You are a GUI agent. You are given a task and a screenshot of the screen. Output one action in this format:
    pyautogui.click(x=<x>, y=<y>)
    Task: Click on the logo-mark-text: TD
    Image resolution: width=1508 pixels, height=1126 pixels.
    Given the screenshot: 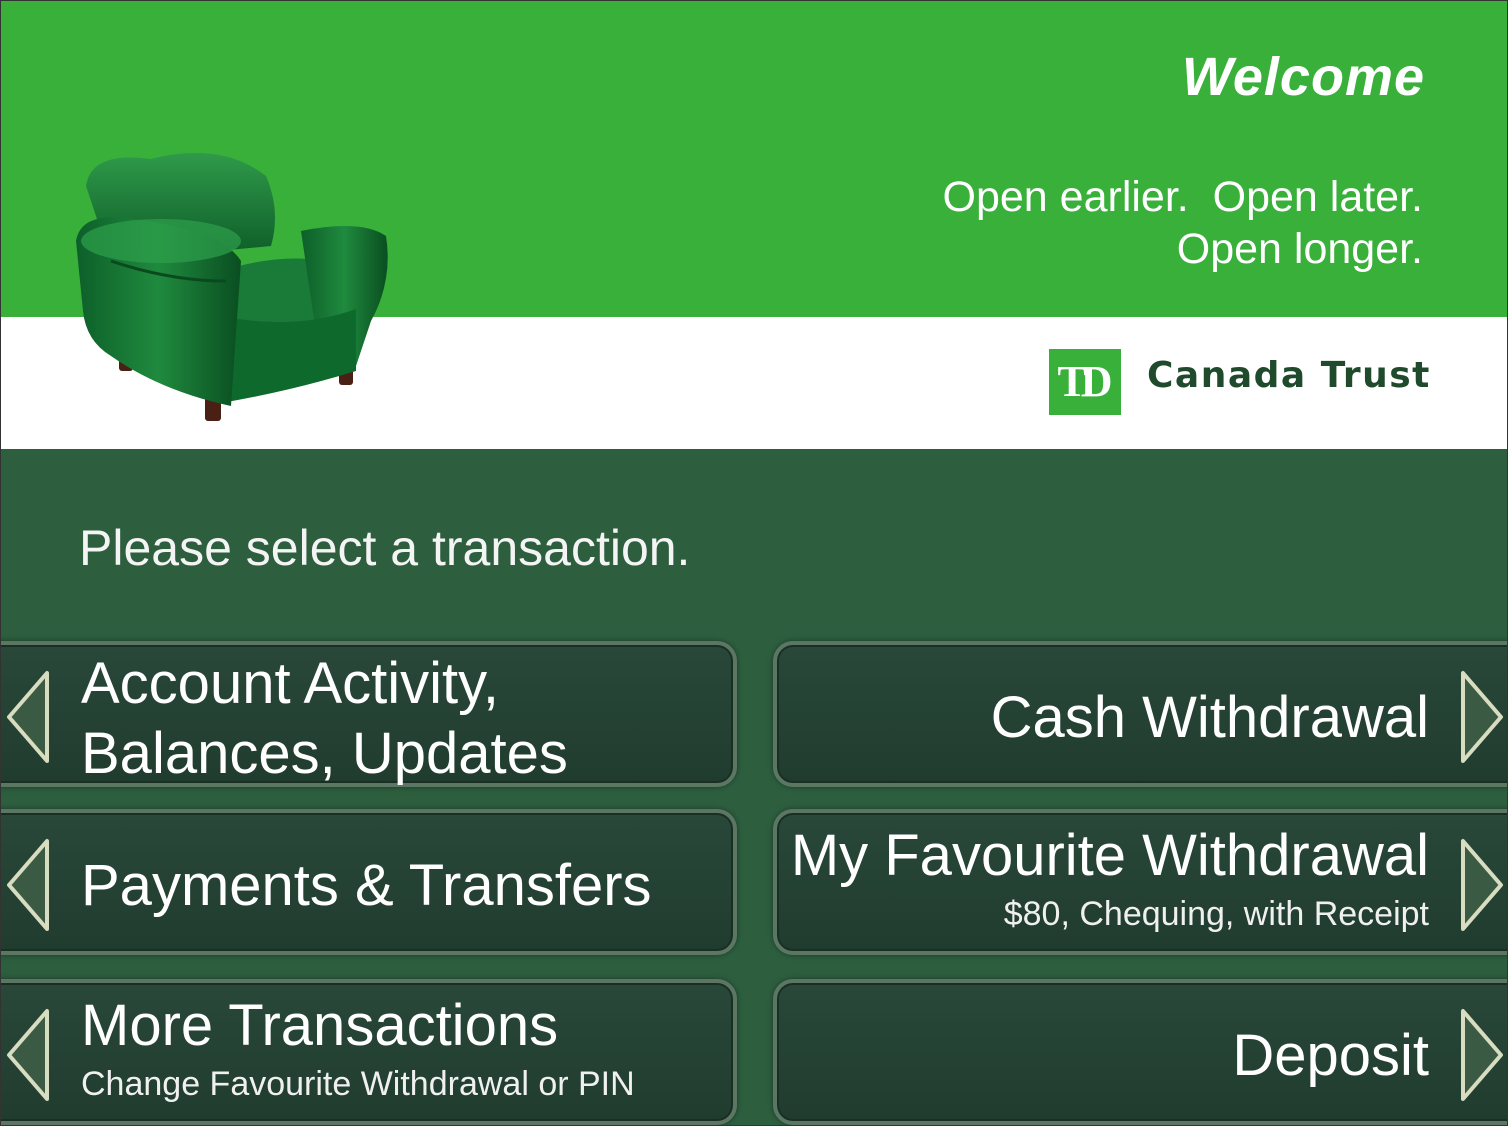 What is the action you would take?
    pyautogui.click(x=1084, y=381)
    